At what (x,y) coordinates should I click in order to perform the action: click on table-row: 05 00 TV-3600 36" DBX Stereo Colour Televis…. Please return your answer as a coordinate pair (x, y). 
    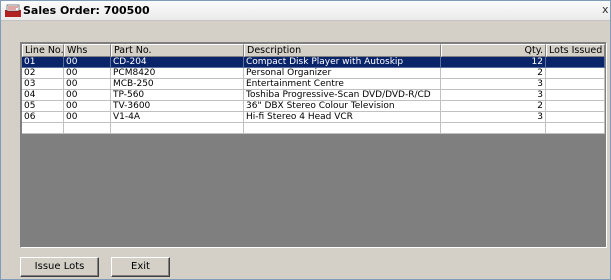
    Looking at the image, I should click on (313, 106).